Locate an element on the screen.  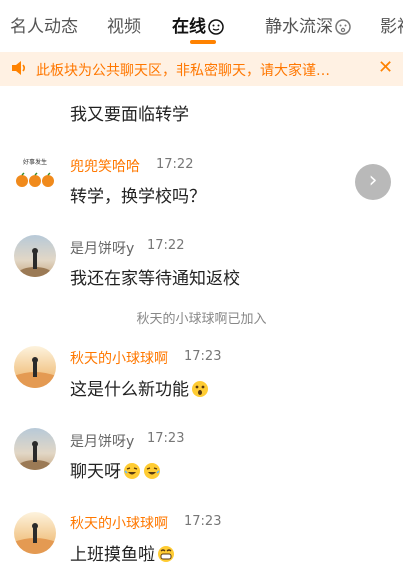
grinning-emoji-icon is located at coordinates (166, 554).